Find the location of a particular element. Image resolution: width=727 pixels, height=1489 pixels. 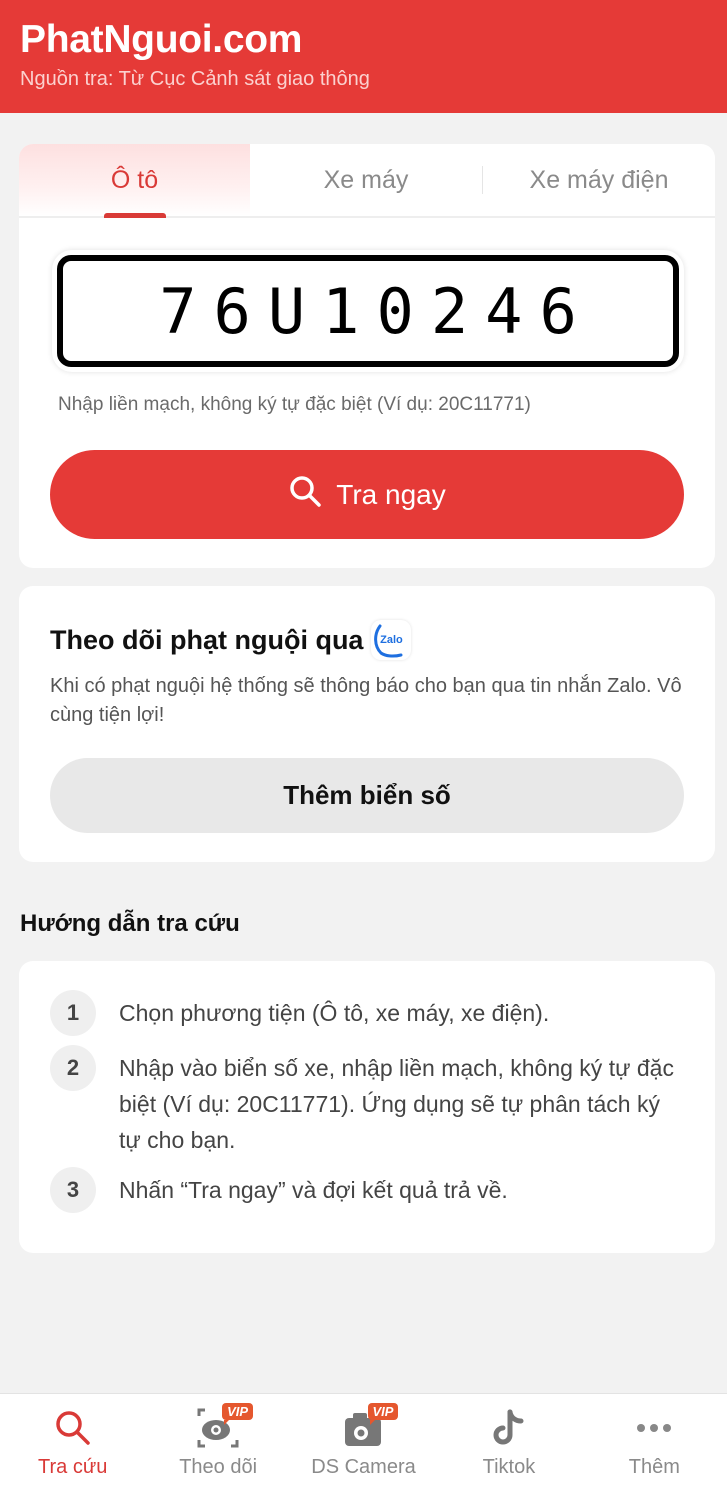

tiktok-icon is located at coordinates (509, 1428).